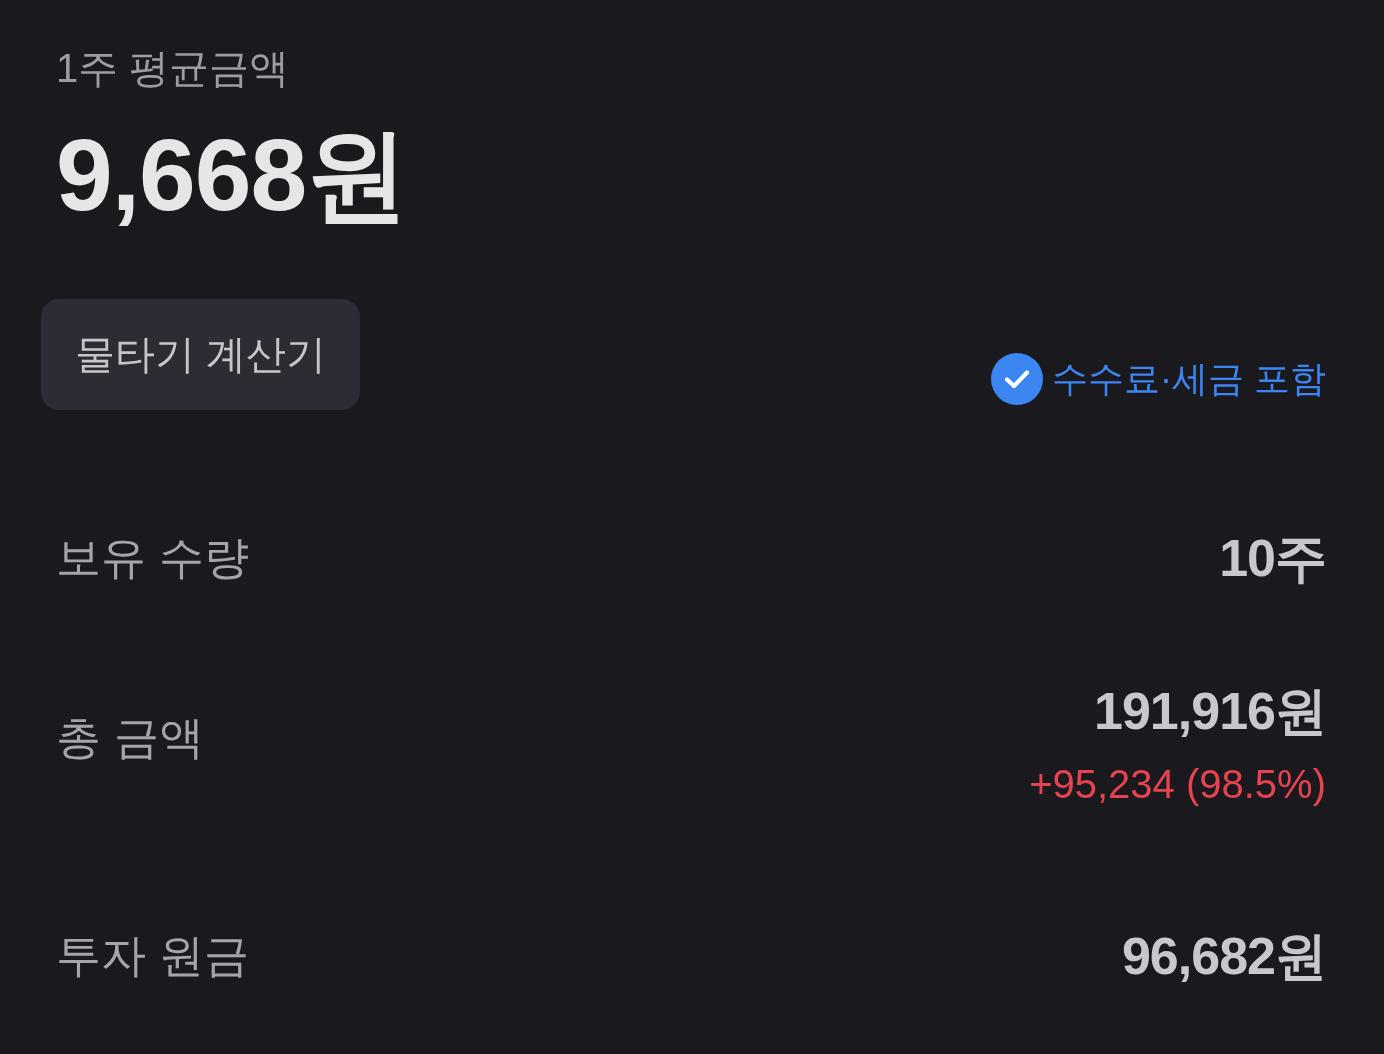 This screenshot has height=1054, width=1384. Describe the element at coordinates (201, 354) in the screenshot. I see `calculator-button: 물타기 계산기` at that location.